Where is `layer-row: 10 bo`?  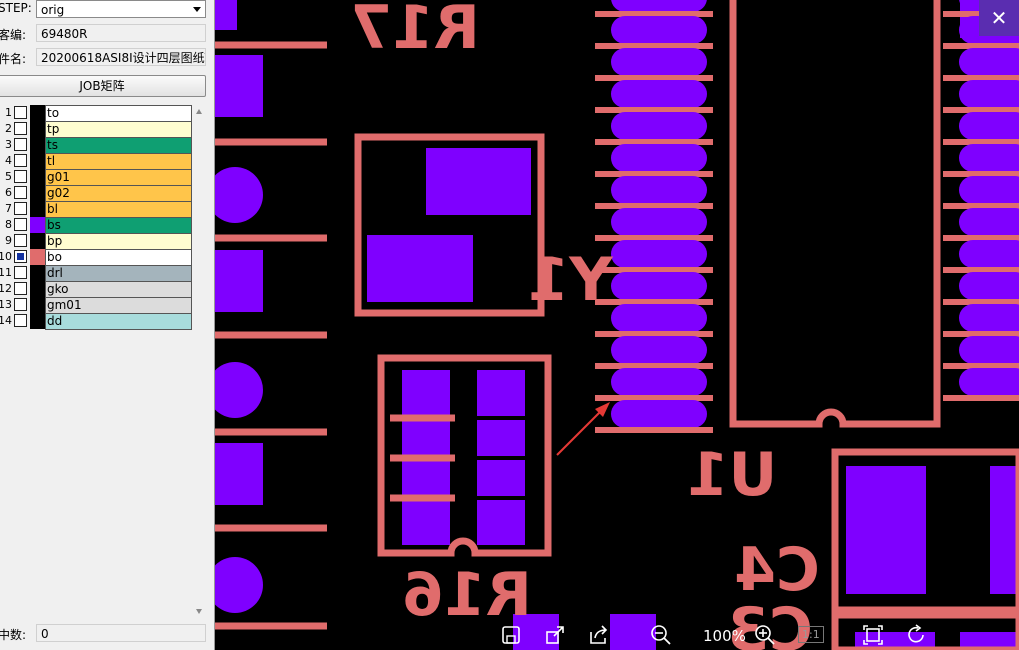 layer-row: 10 bo is located at coordinates (96, 257).